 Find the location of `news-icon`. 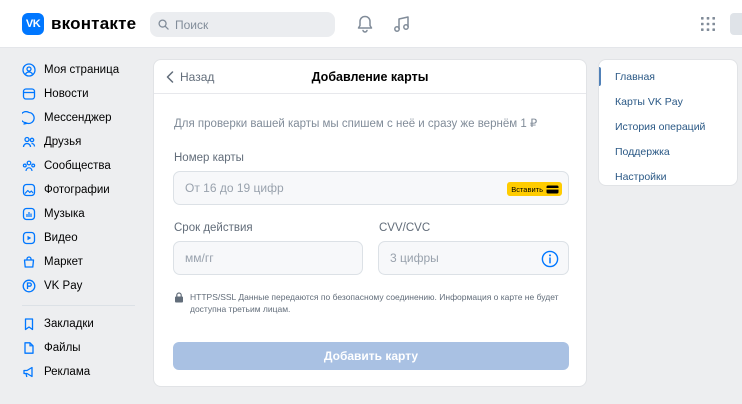

news-icon is located at coordinates (29, 94).